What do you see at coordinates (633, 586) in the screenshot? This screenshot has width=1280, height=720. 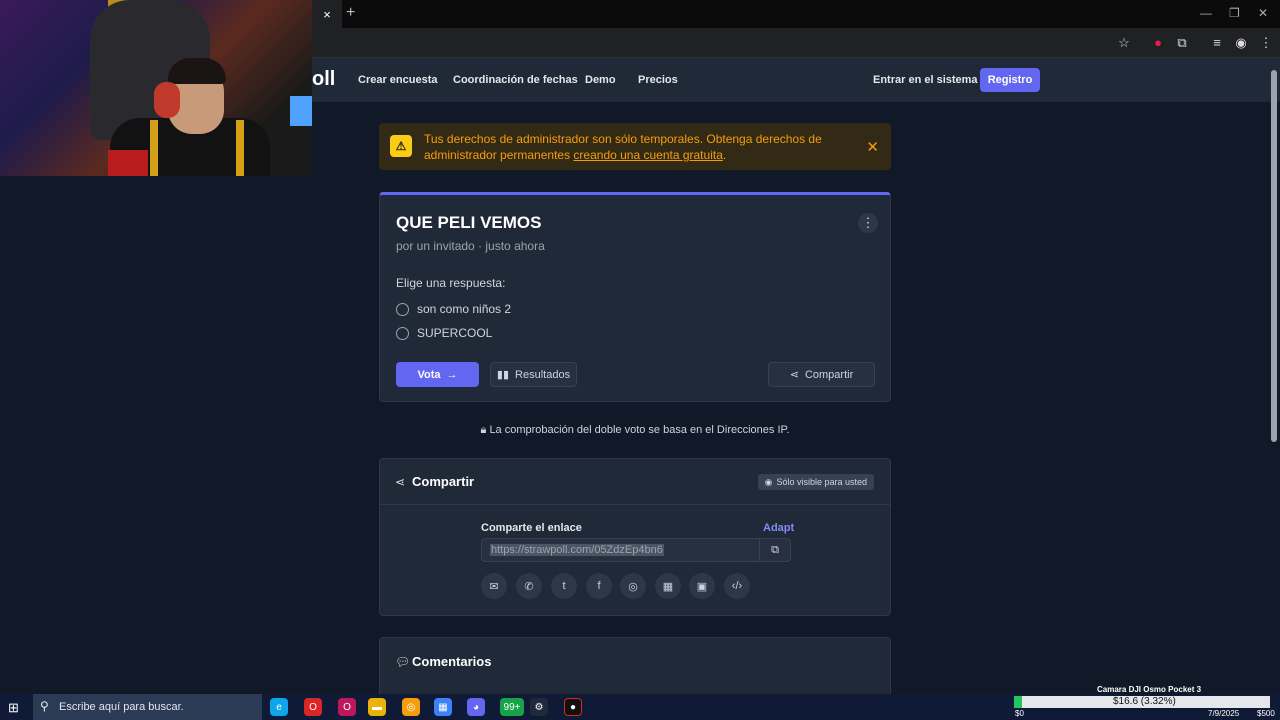 I see `reddit-icon: ◎` at bounding box center [633, 586].